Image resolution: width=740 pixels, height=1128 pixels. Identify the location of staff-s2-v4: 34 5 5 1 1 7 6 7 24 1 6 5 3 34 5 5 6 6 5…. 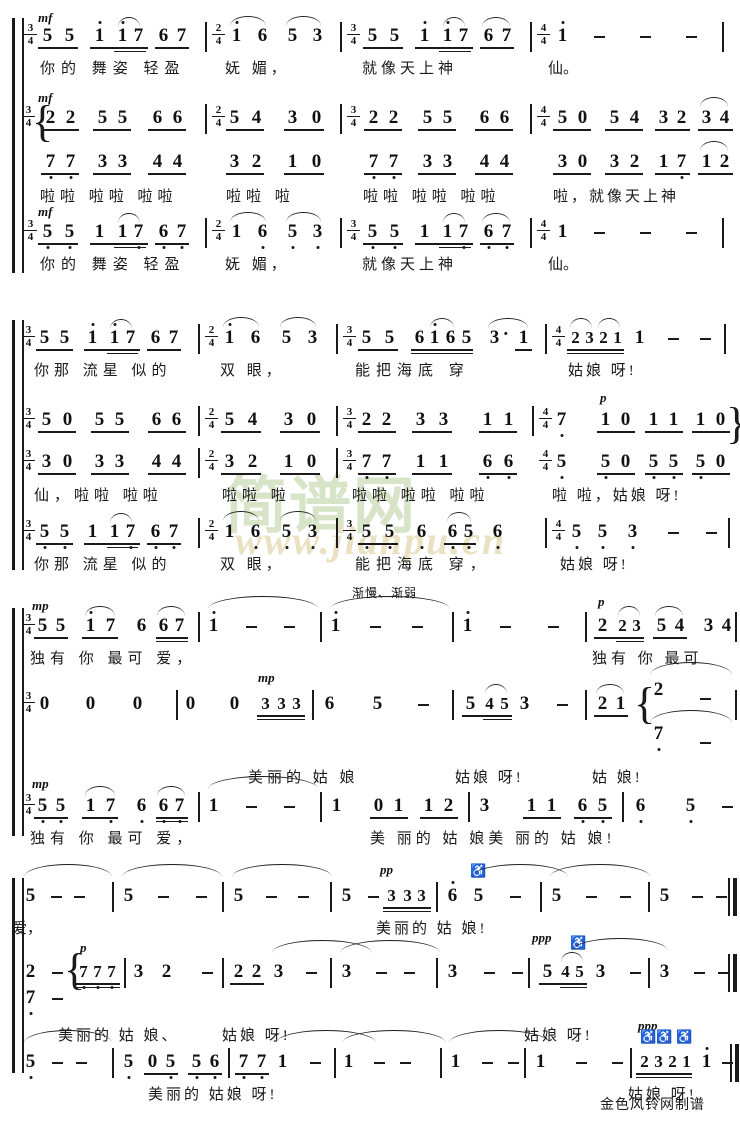
(370, 533).